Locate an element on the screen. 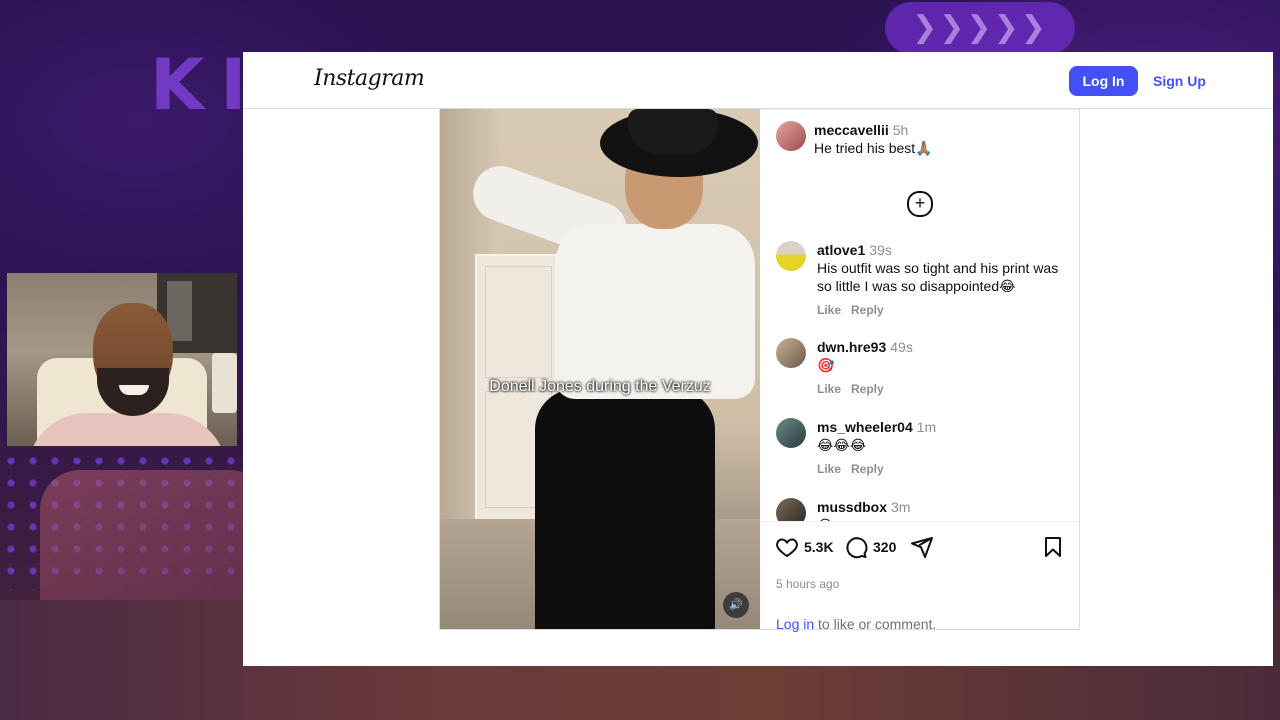 The width and height of the screenshot is (1280, 720). comment-icon is located at coordinates (856, 547).